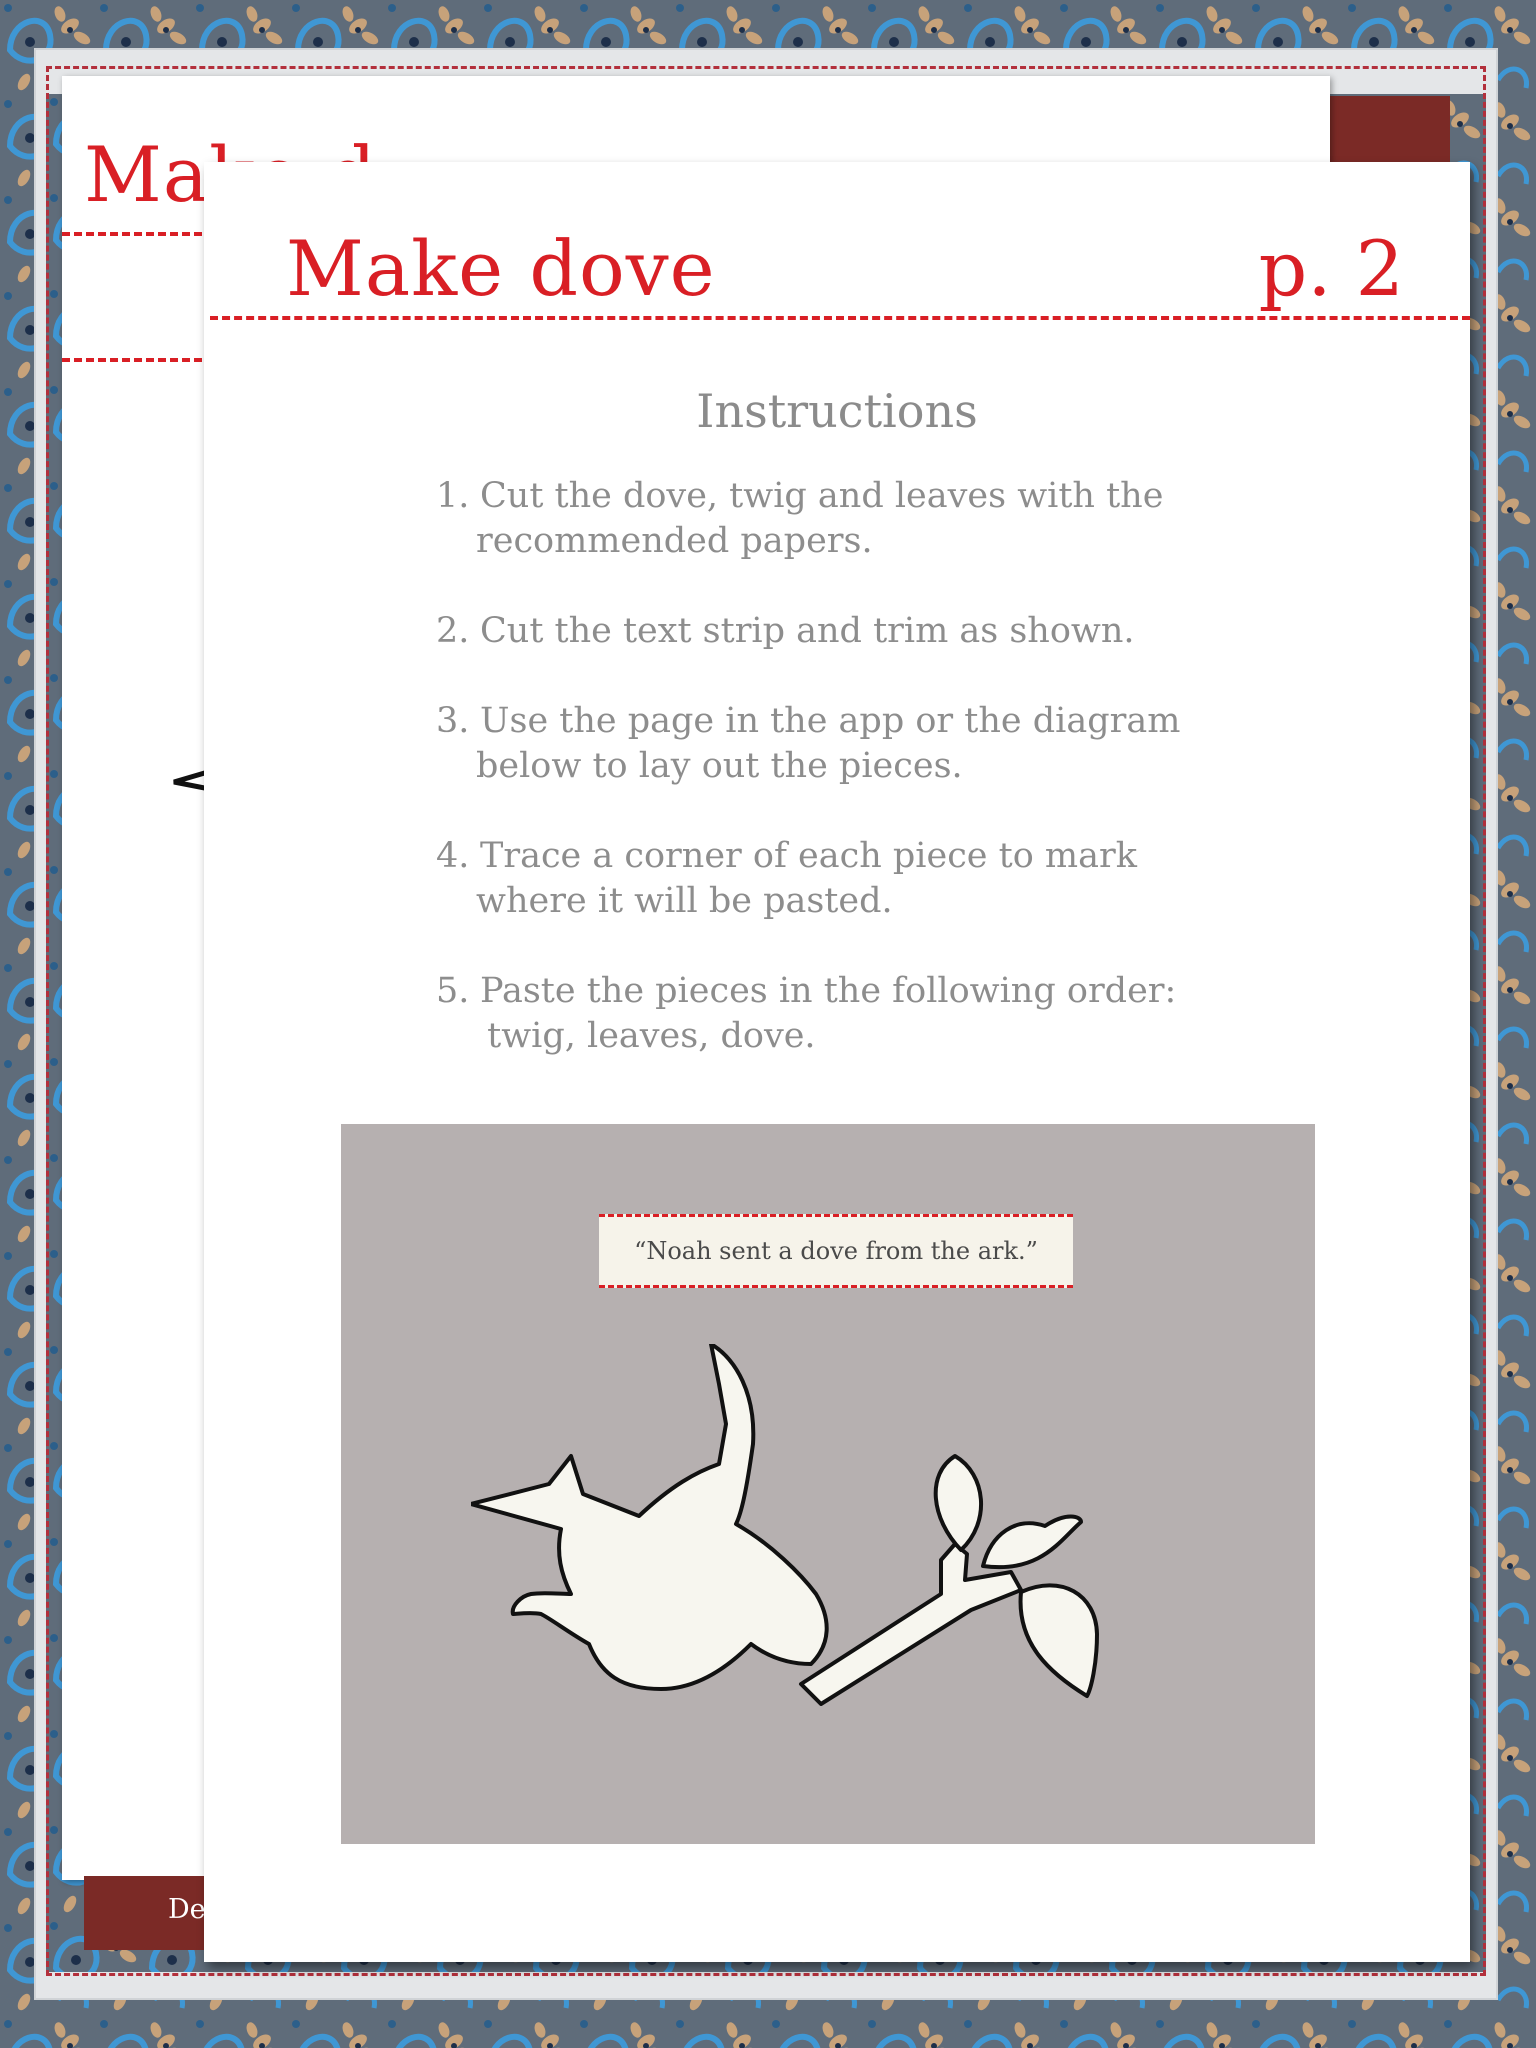 This screenshot has height=2048, width=1536. Describe the element at coordinates (840, 318) in the screenshot. I see `title-rule` at that location.